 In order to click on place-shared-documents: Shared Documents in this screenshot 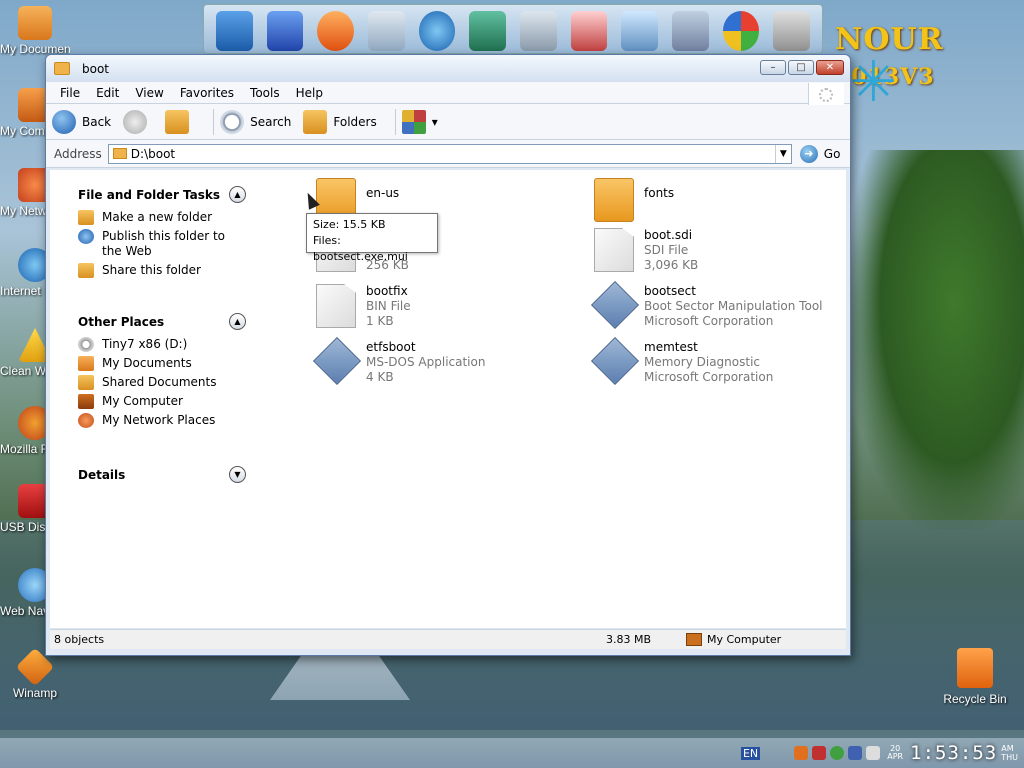, I will do `click(163, 382)`.